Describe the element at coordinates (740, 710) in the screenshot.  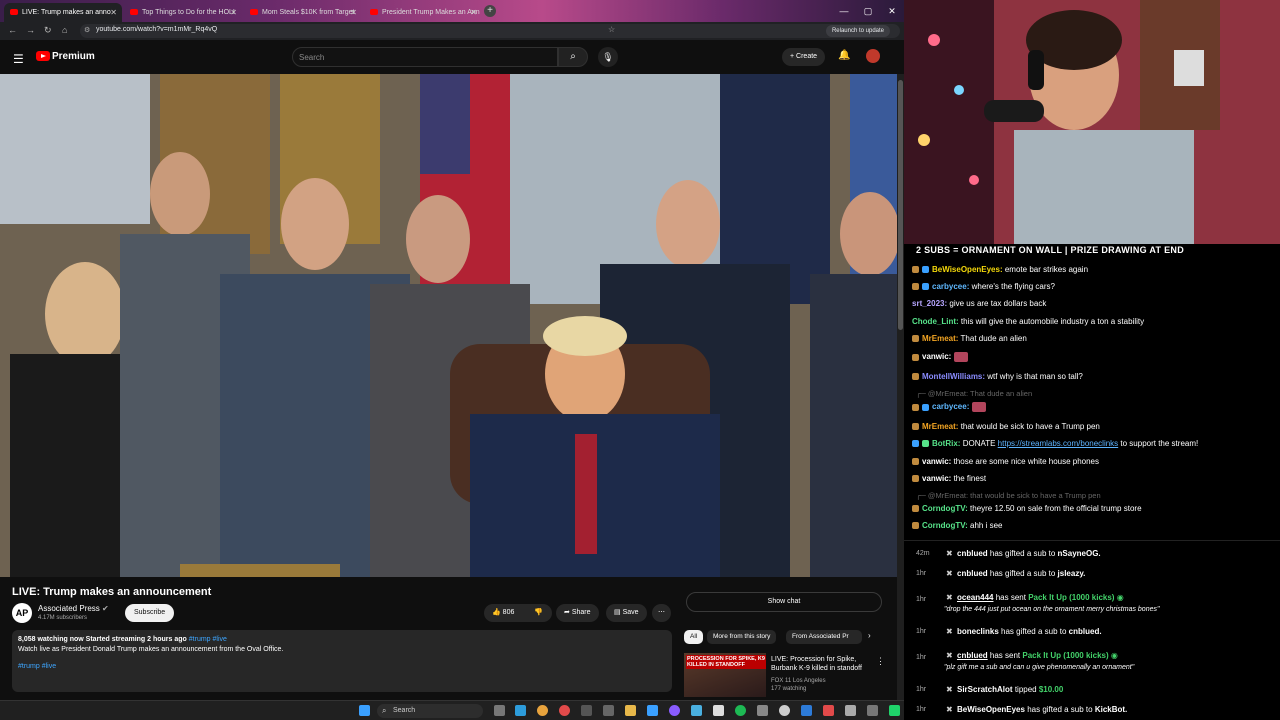
I see `spotify-icon` at that location.